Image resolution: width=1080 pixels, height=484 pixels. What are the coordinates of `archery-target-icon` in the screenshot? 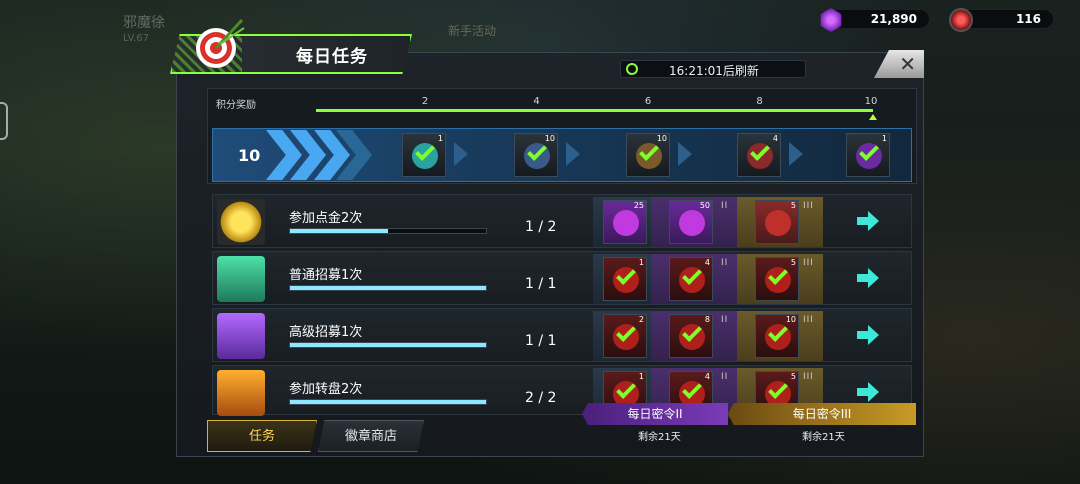 It's located at (220, 43).